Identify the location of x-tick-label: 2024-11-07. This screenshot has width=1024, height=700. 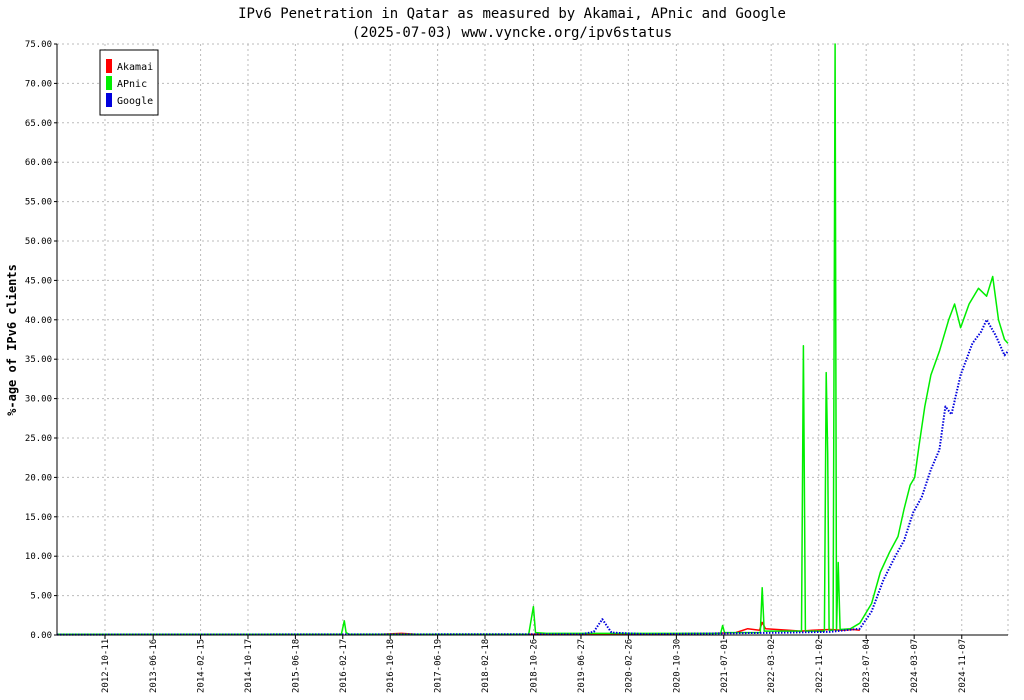
(963, 666).